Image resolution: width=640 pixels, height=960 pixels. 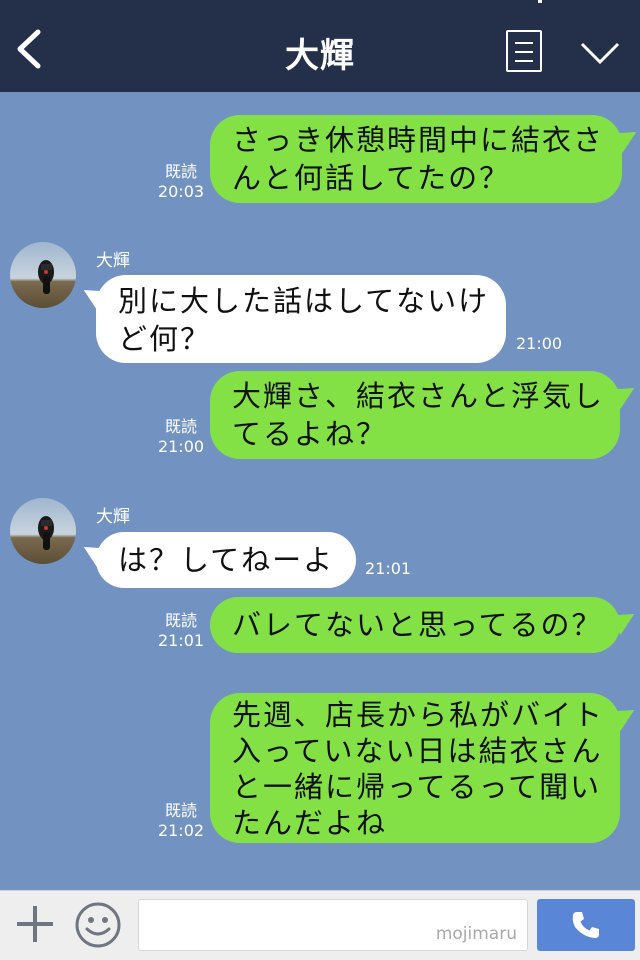 What do you see at coordinates (476, 934) in the screenshot?
I see `input-placeholder: mojimaru` at bounding box center [476, 934].